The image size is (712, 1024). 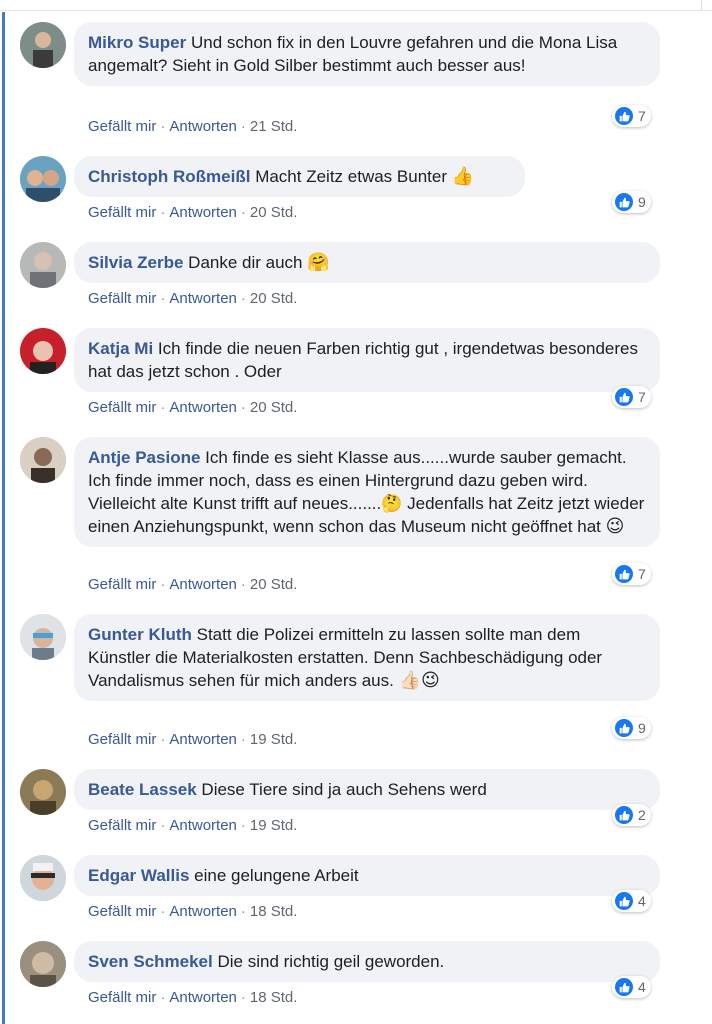 I want to click on comment-author: Sven Schmekel, so click(x=150, y=961).